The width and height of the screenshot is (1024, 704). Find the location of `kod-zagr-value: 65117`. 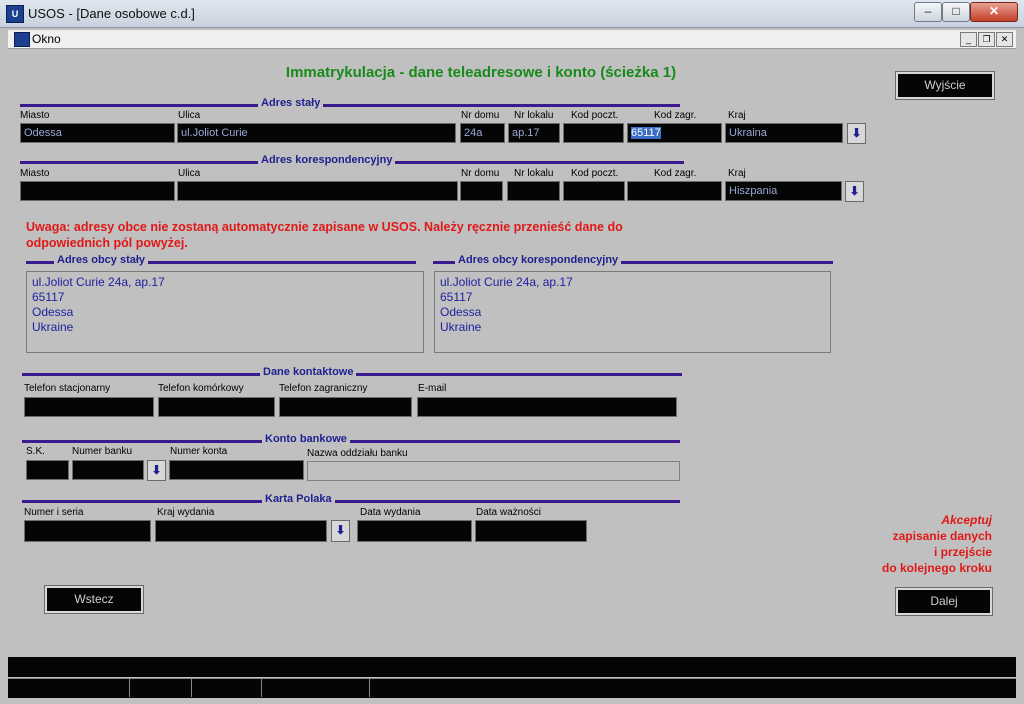

kod-zagr-value: 65117 is located at coordinates (646, 133).